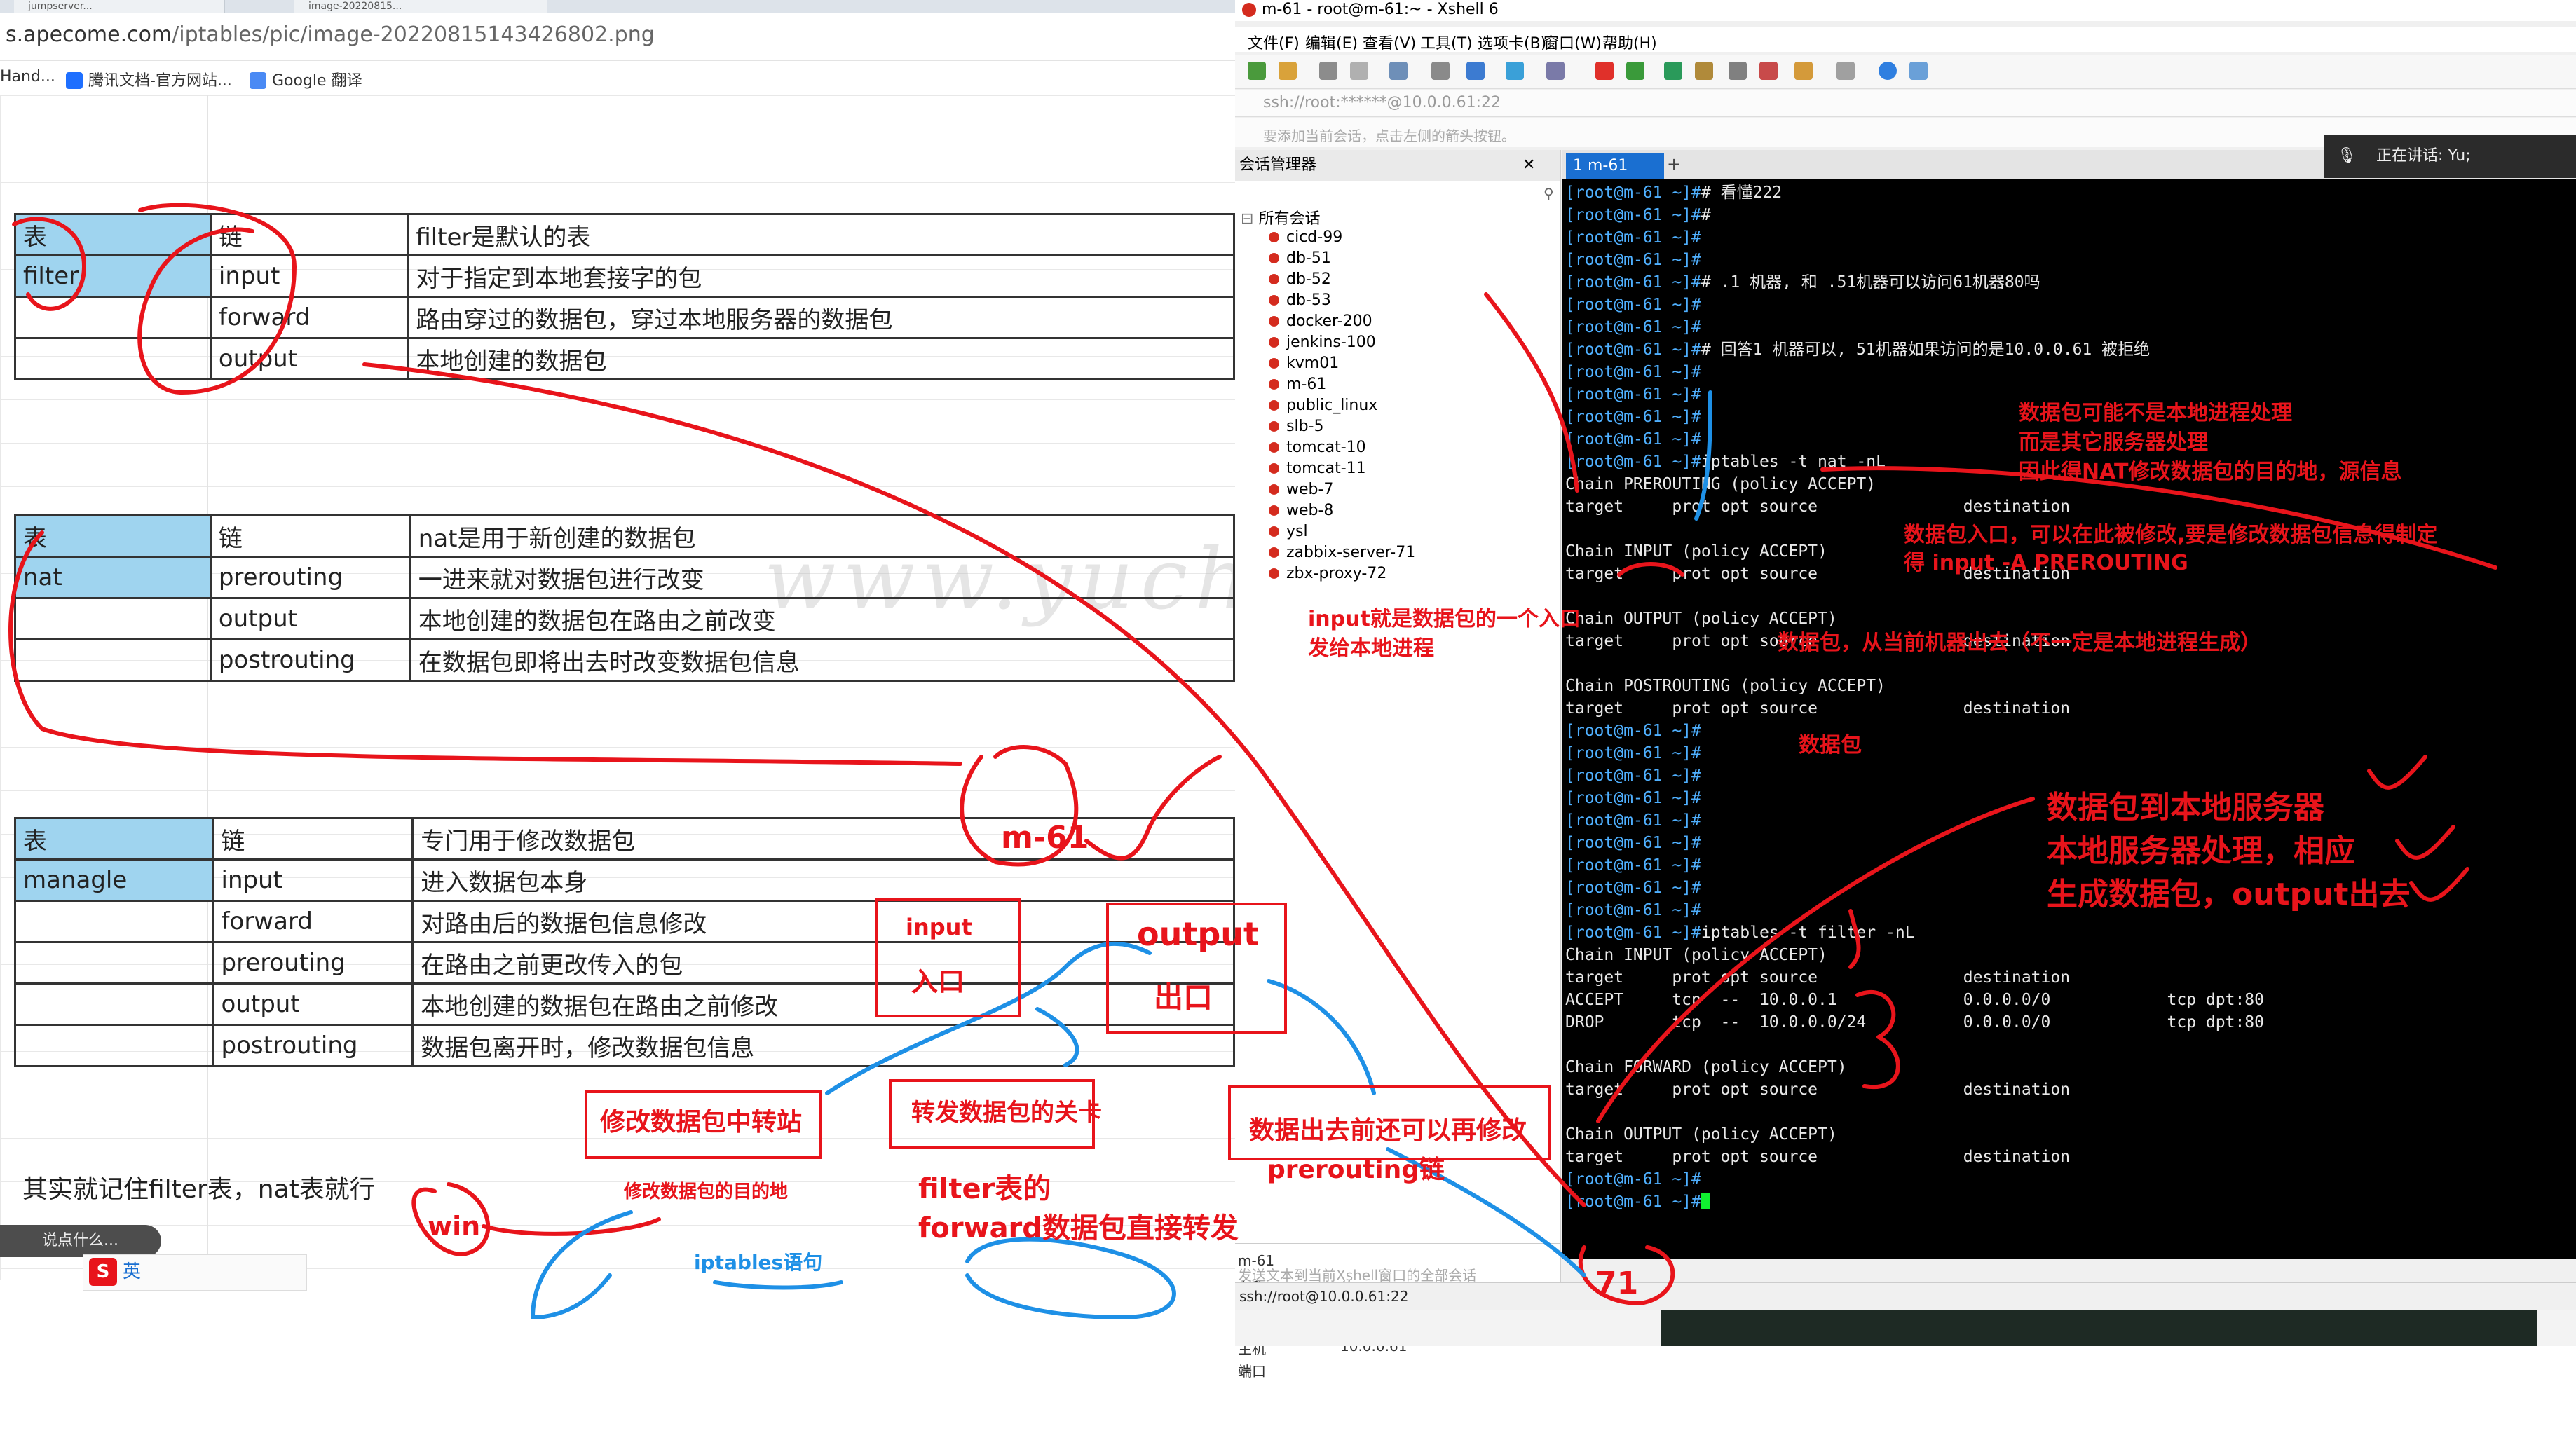 Image resolution: width=2576 pixels, height=1433 pixels. I want to click on annotation-local-3: 生成数据包，output出去, so click(2229, 894).